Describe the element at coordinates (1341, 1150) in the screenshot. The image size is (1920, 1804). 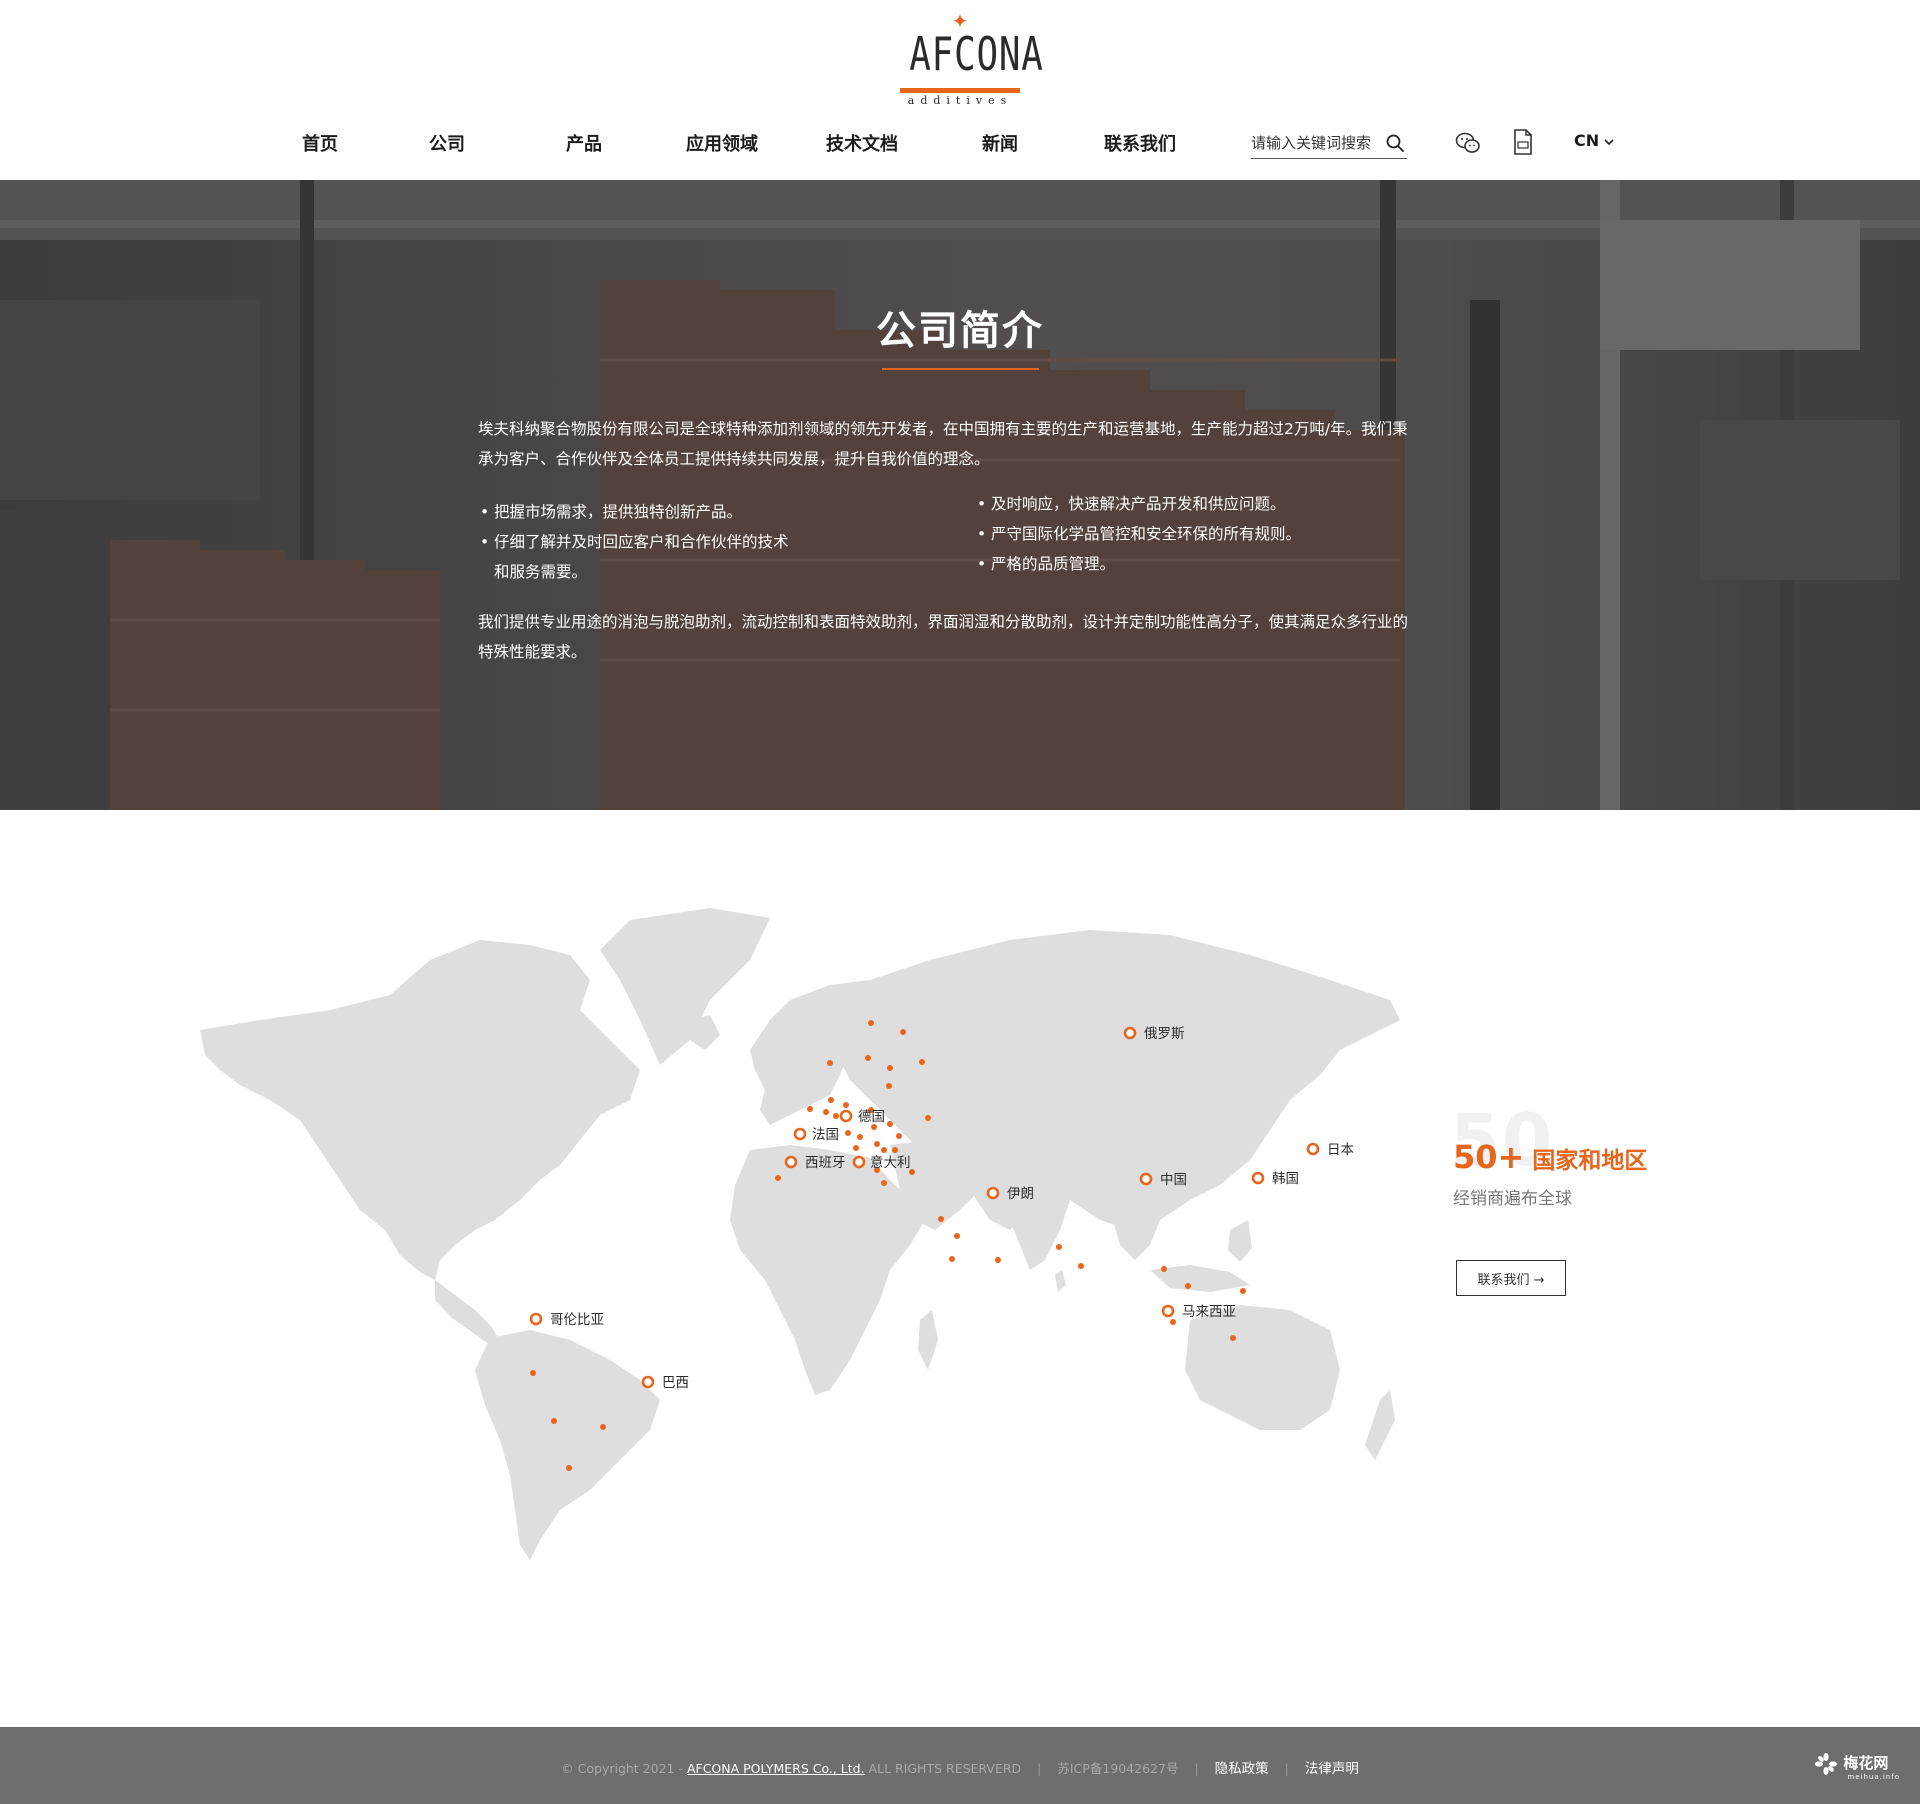
I see `map-label-japan: 日本` at that location.